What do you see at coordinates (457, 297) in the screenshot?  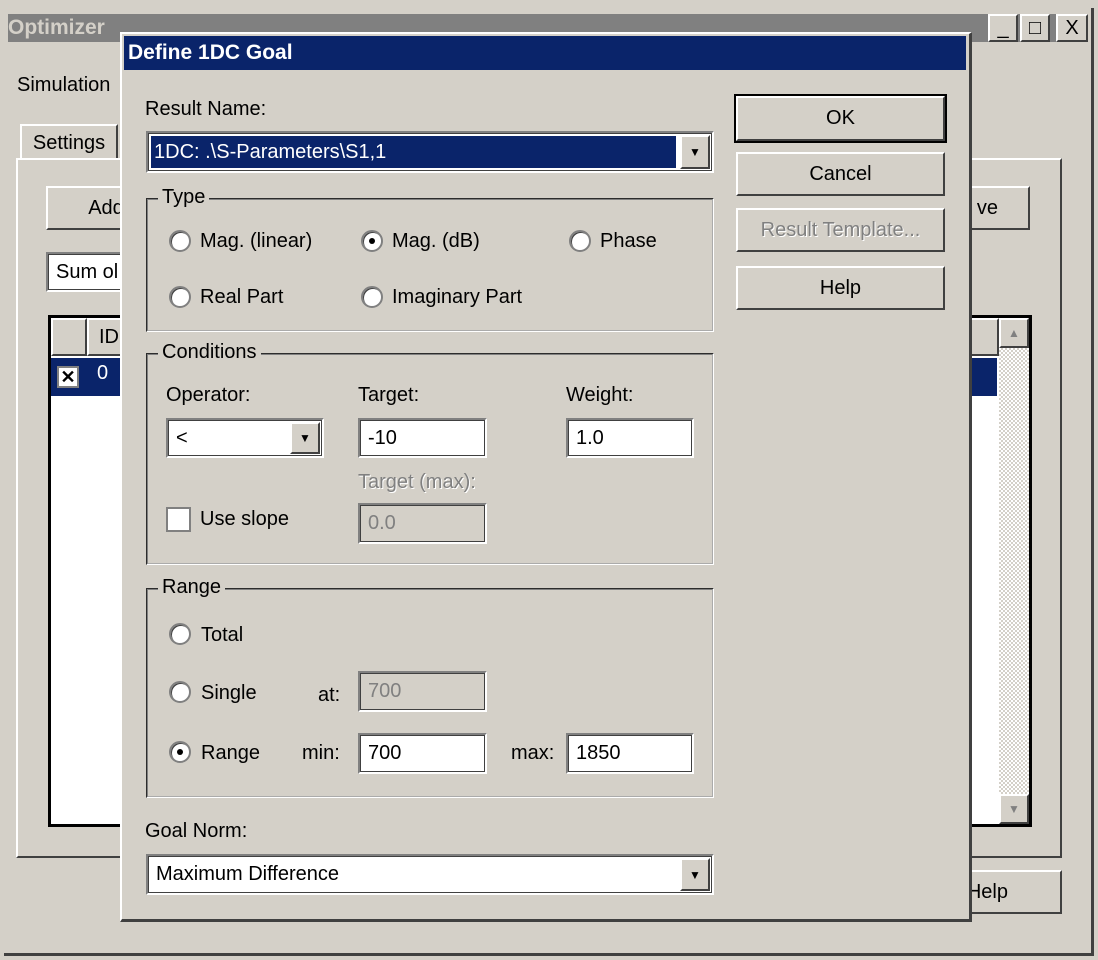 I see `radio-label: Imaginary Part` at bounding box center [457, 297].